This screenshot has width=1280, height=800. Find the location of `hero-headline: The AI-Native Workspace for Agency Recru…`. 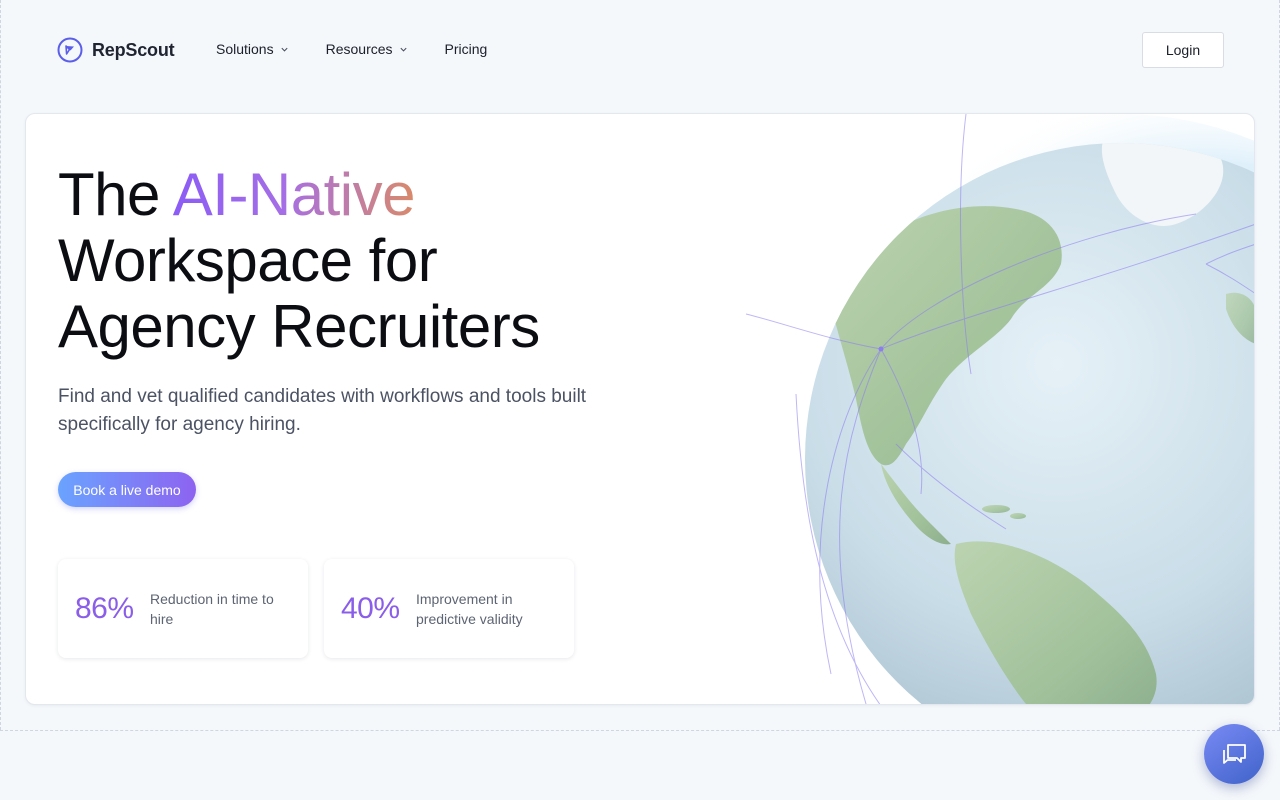

hero-headline: The AI-Native Workspace for Agency Recru… is located at coordinates (299, 261).